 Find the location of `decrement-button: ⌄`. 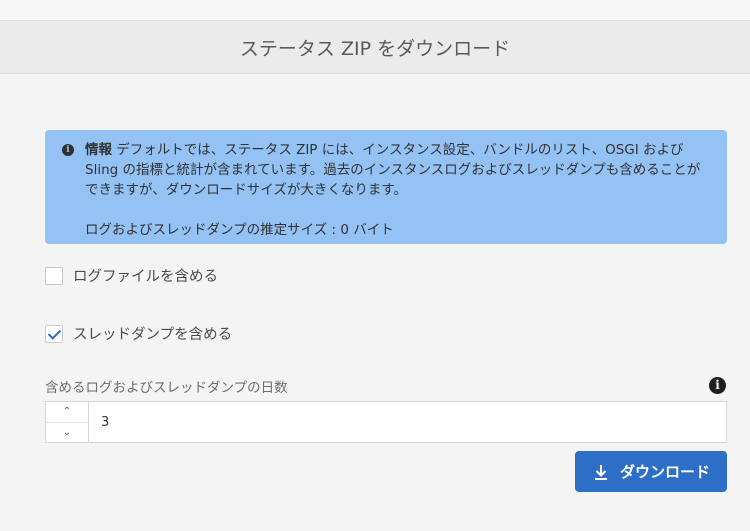

decrement-button: ⌄ is located at coordinates (67, 433).